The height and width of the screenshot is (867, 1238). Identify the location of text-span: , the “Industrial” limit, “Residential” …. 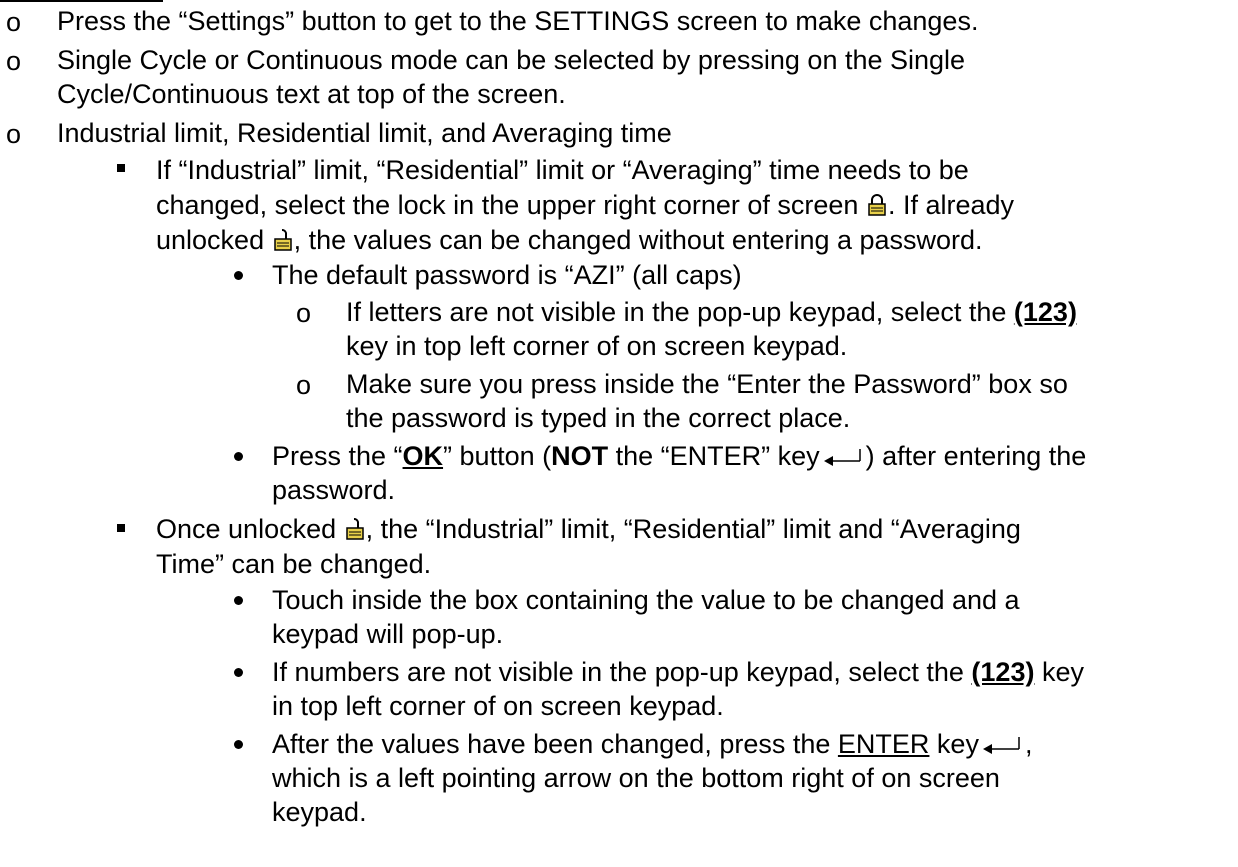
(693, 529).